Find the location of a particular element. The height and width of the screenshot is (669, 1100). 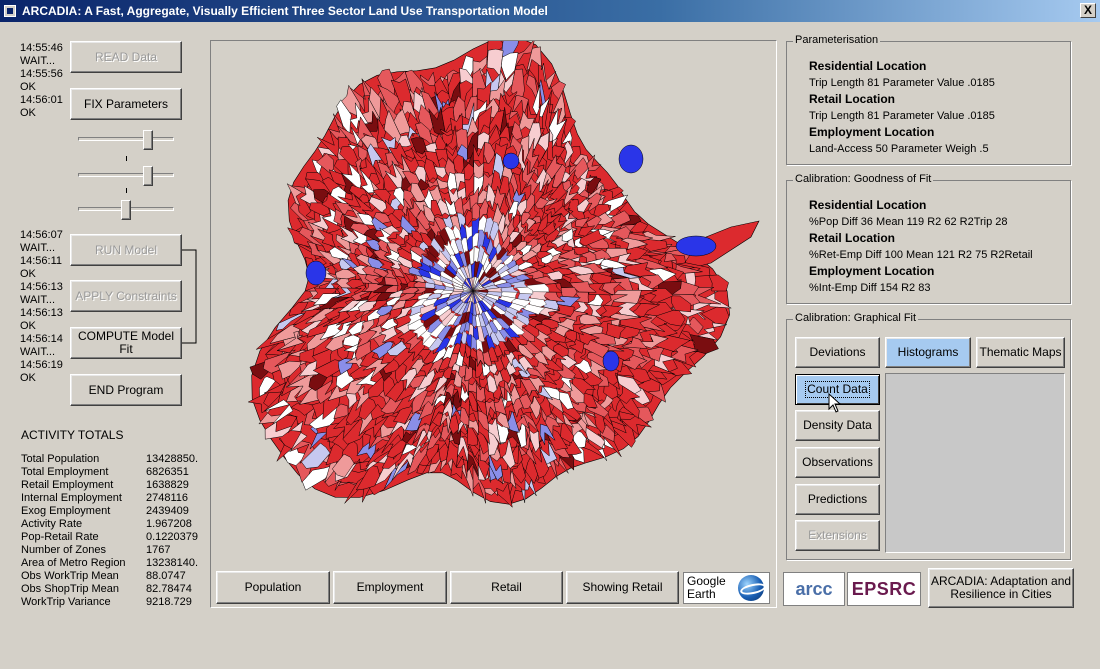

retail-heading: Retail Location is located at coordinates (852, 99).